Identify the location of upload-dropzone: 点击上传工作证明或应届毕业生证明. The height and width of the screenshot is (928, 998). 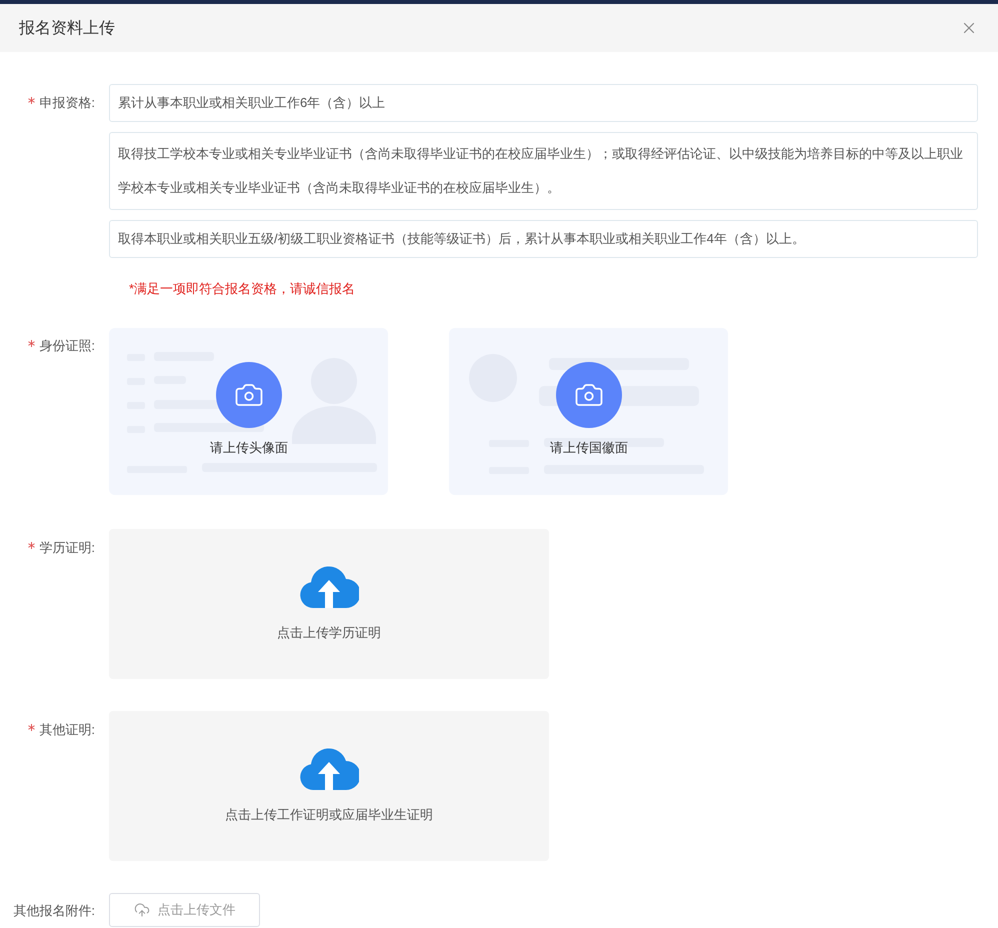
(329, 786).